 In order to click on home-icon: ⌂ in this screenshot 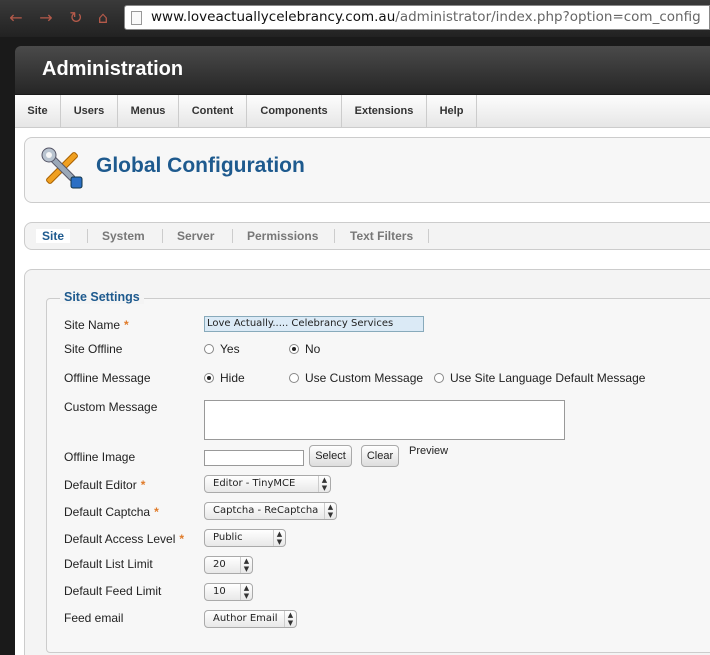, I will do `click(103, 18)`.